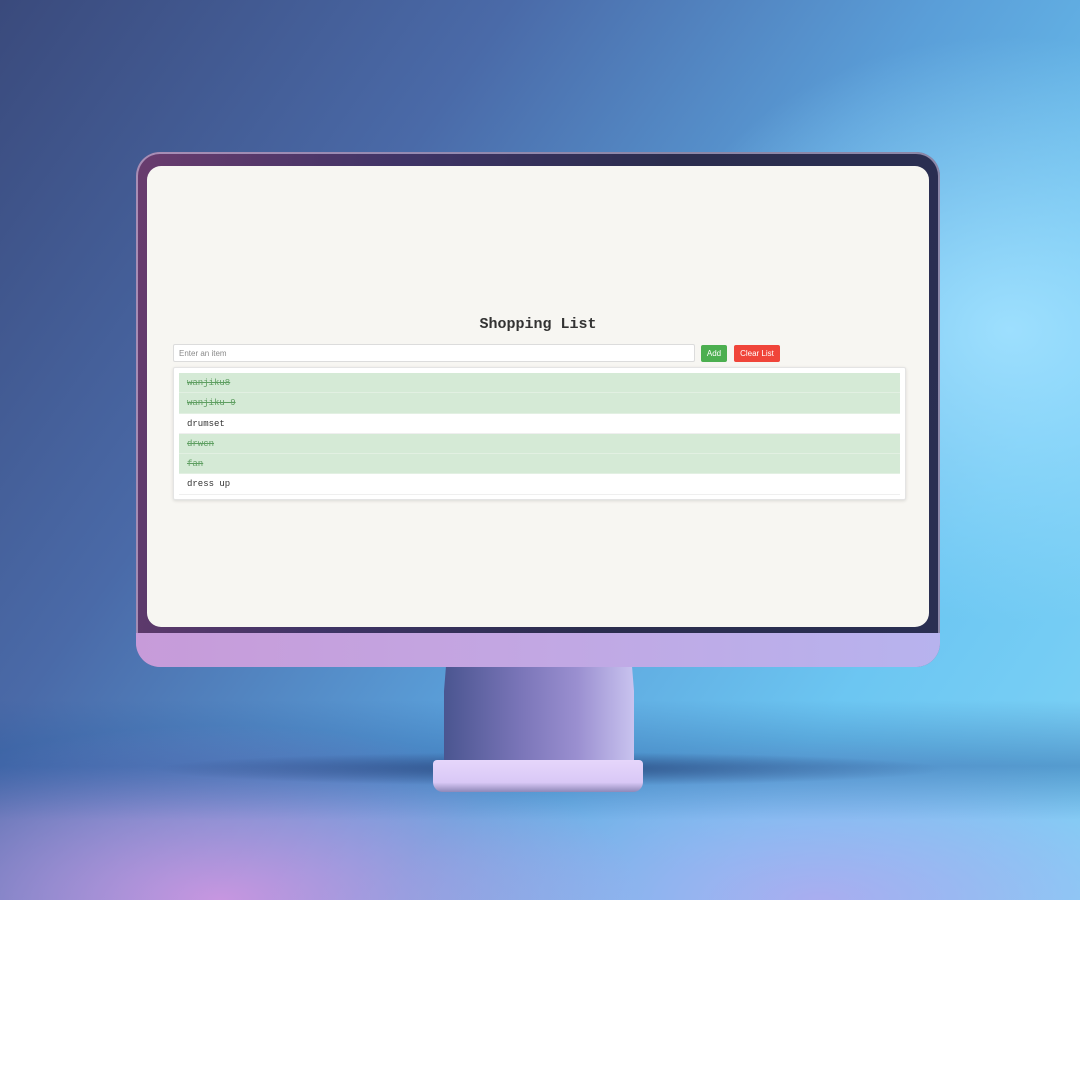  What do you see at coordinates (538, 776) in the screenshot?
I see `monitor-stand-base` at bounding box center [538, 776].